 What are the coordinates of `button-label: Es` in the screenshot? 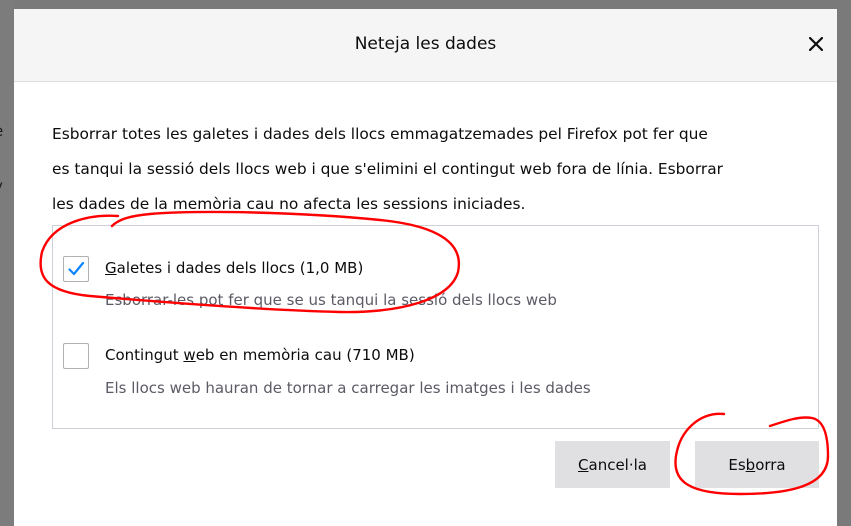 It's located at (737, 464).